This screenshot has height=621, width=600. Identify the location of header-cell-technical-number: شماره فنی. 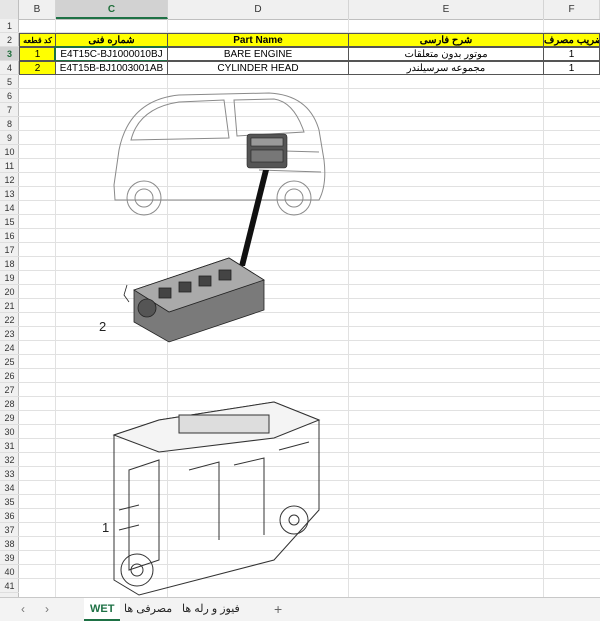
(111, 40).